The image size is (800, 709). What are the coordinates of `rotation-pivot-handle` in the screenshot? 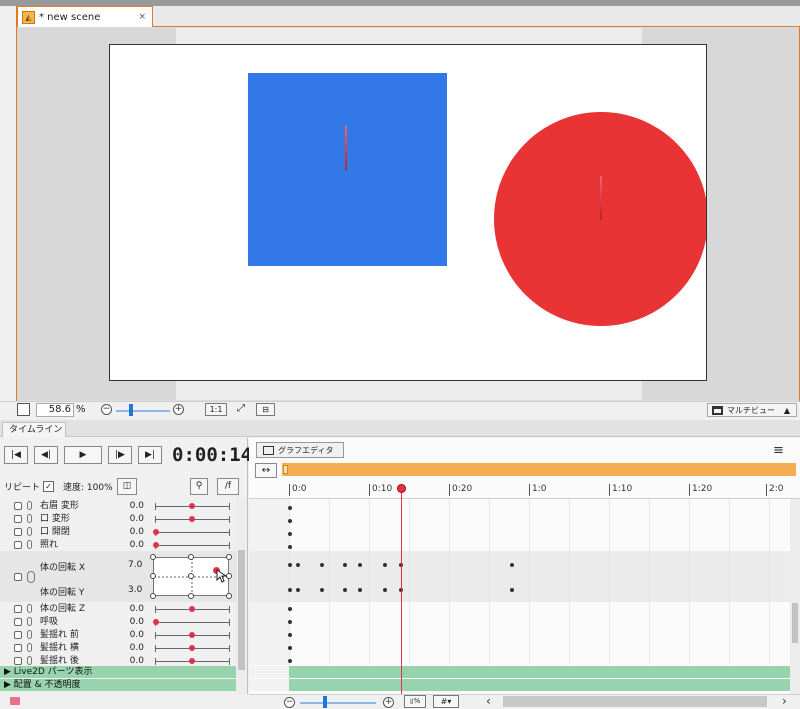 It's located at (601, 198).